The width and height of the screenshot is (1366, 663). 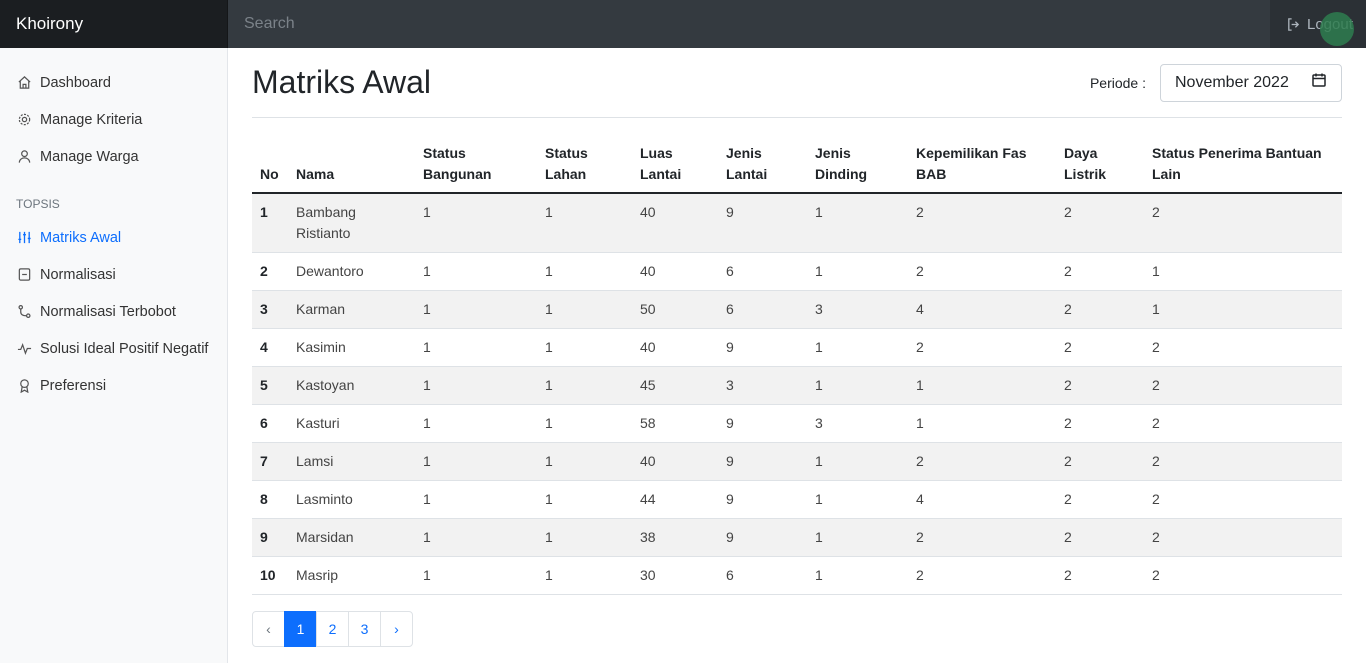 What do you see at coordinates (91, 119) in the screenshot?
I see `sidebar-item-label: Manage Kriteria` at bounding box center [91, 119].